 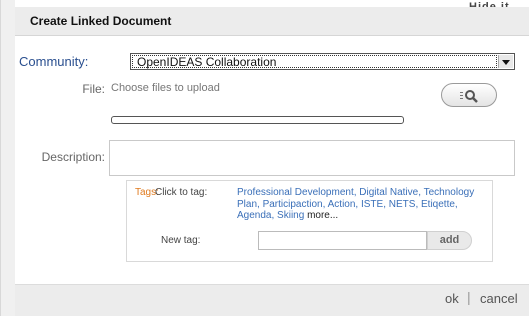 I want to click on background-text: Hide it, so click(x=489, y=4).